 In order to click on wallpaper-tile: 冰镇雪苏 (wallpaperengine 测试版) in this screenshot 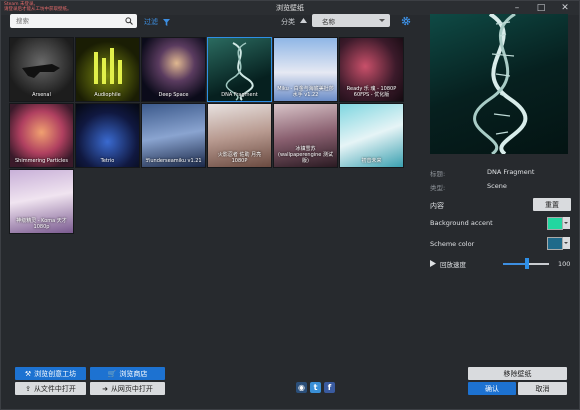, I will do `click(305, 135)`.